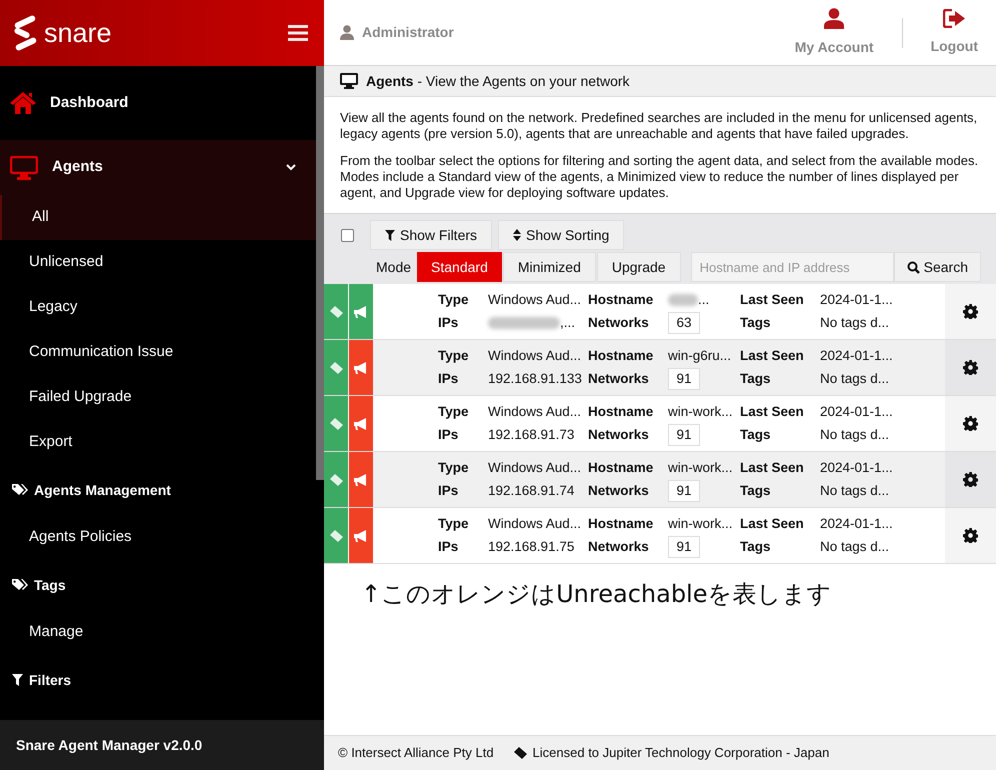 The image size is (996, 770). What do you see at coordinates (937, 267) in the screenshot?
I see `search-button: Search` at bounding box center [937, 267].